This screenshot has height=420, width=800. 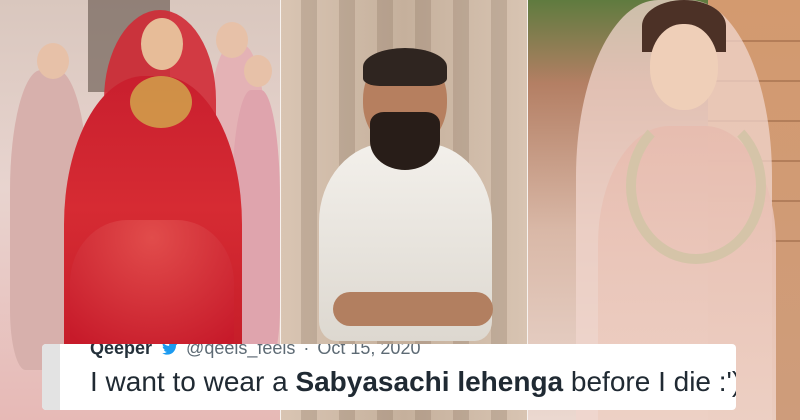 I want to click on man-hair, so click(x=405, y=67).